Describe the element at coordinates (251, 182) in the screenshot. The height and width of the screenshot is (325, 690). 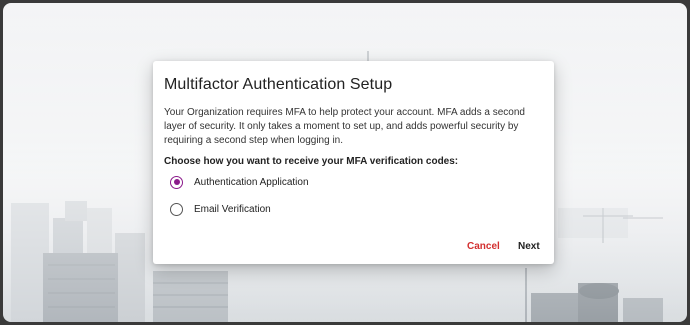
I see `option-label: Authentication Application` at that location.